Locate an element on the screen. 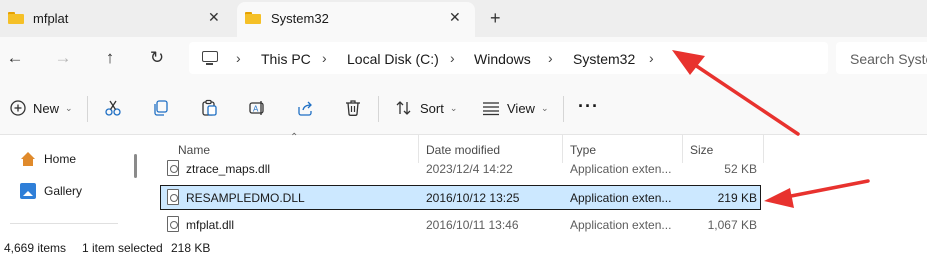 This screenshot has height=257, width=927. annotation-arrow-selected-file is located at coordinates (817, 193).